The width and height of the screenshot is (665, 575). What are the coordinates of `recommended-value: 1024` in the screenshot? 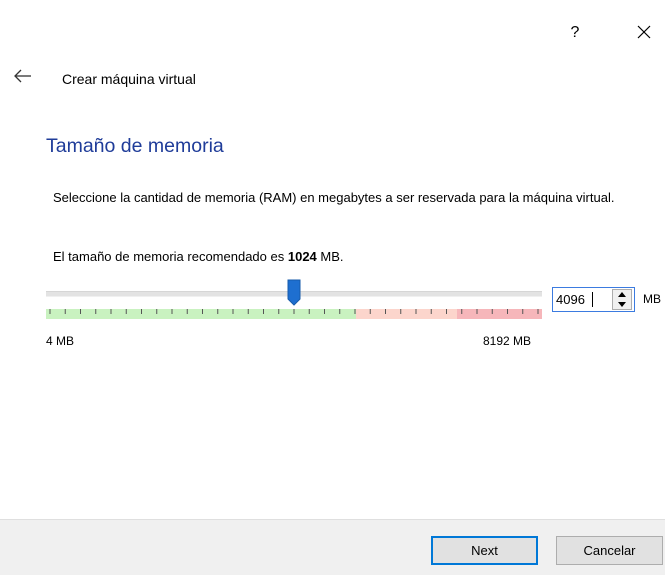 It's located at (302, 256).